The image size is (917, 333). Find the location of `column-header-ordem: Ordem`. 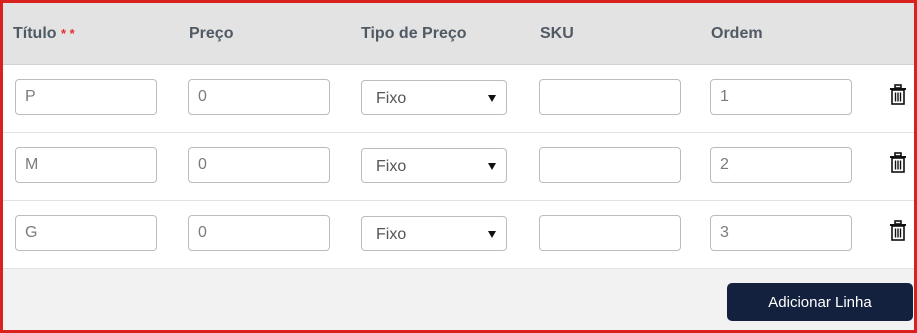

column-header-ordem: Ordem is located at coordinates (737, 33).